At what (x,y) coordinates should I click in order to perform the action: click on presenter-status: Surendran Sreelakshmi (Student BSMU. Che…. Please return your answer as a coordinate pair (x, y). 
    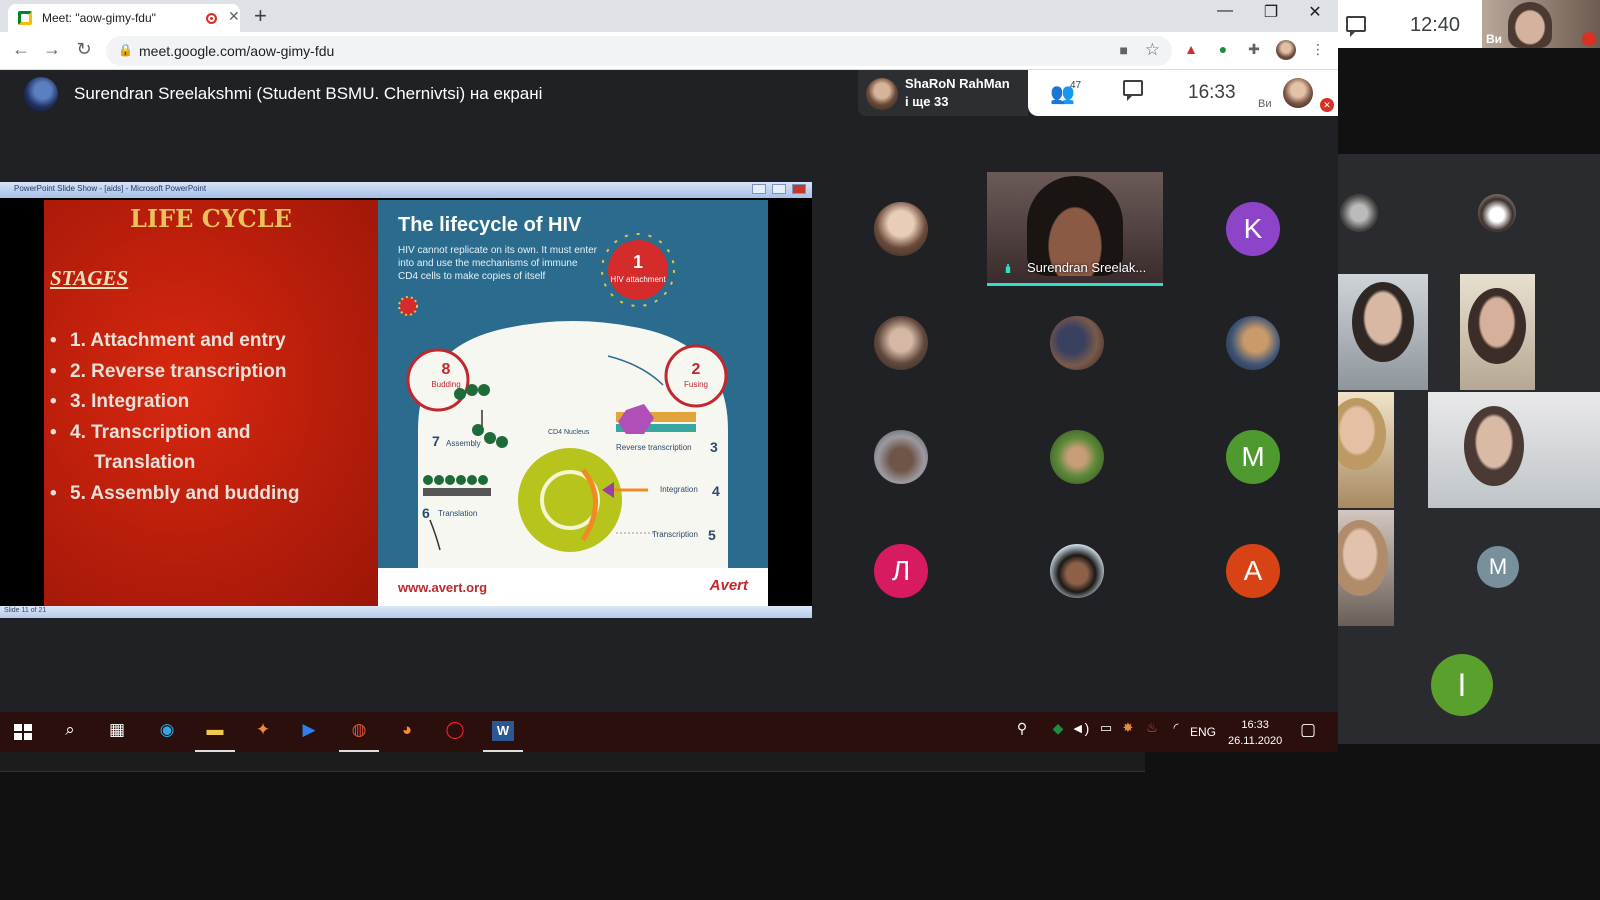
    Looking at the image, I should click on (308, 93).